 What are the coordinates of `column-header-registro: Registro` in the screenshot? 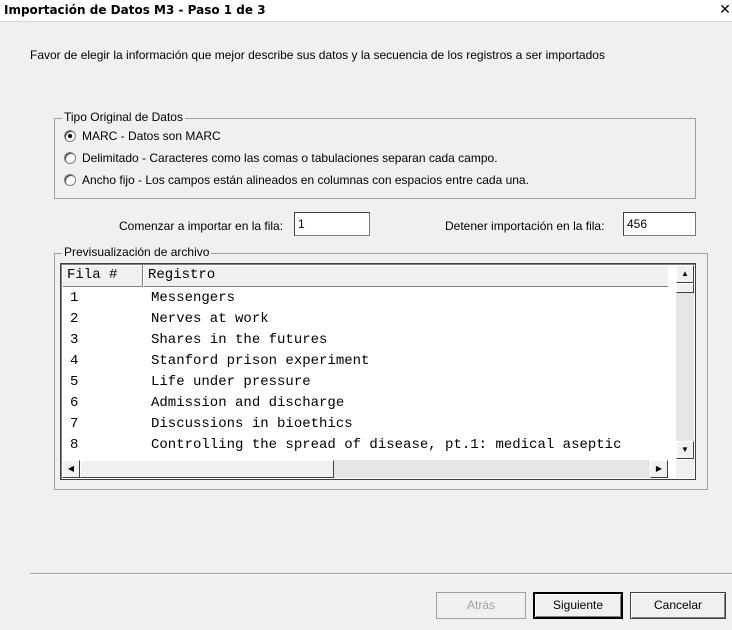 It's located at (405, 276).